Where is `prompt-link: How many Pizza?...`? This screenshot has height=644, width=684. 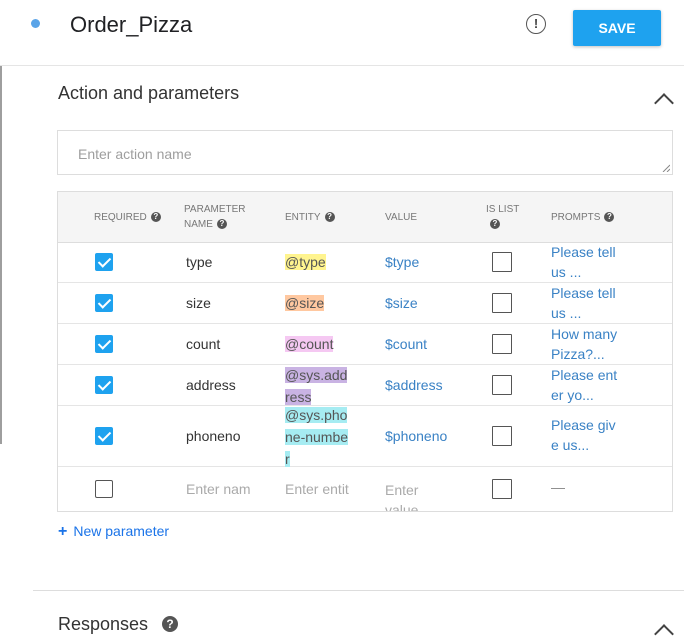 prompt-link: How many Pizza?... is located at coordinates (586, 344).